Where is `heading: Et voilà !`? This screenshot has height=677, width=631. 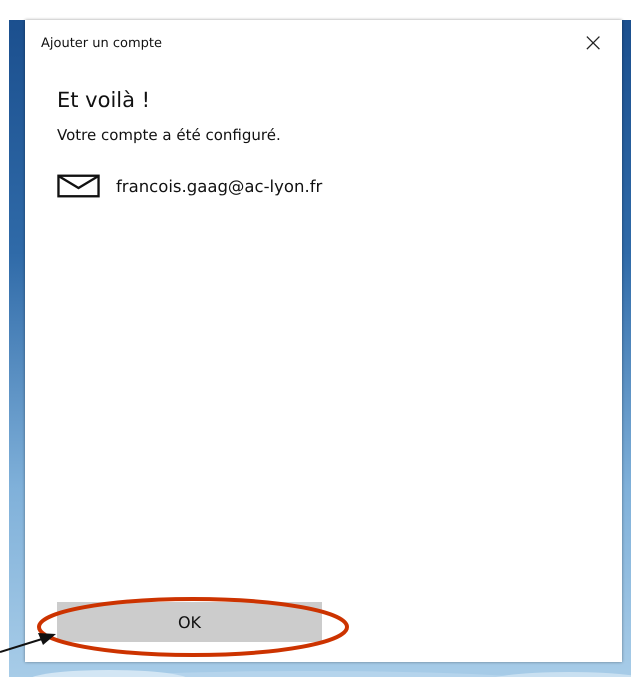 heading: Et voilà ! is located at coordinates (104, 100).